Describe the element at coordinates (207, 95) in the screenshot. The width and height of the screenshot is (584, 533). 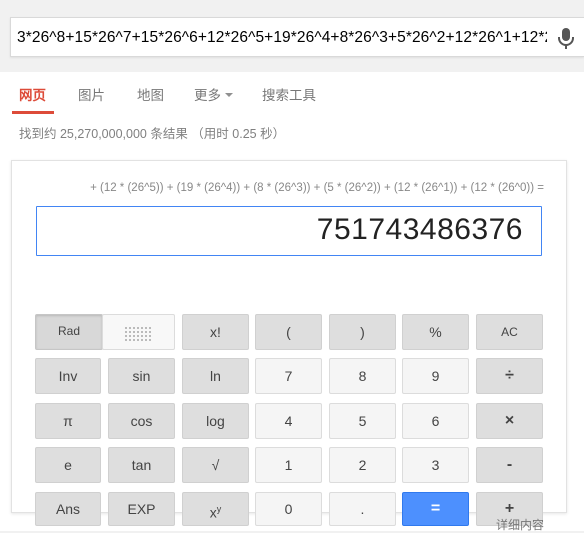
I see `tab-more-label: 更多` at that location.